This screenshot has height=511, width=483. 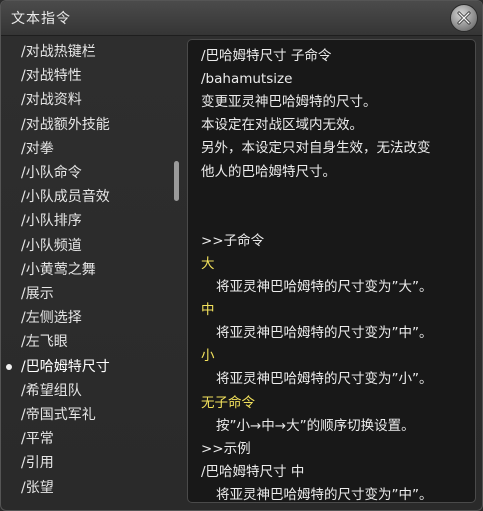 I want to click on command-list-scrollbar, so click(x=176, y=181).